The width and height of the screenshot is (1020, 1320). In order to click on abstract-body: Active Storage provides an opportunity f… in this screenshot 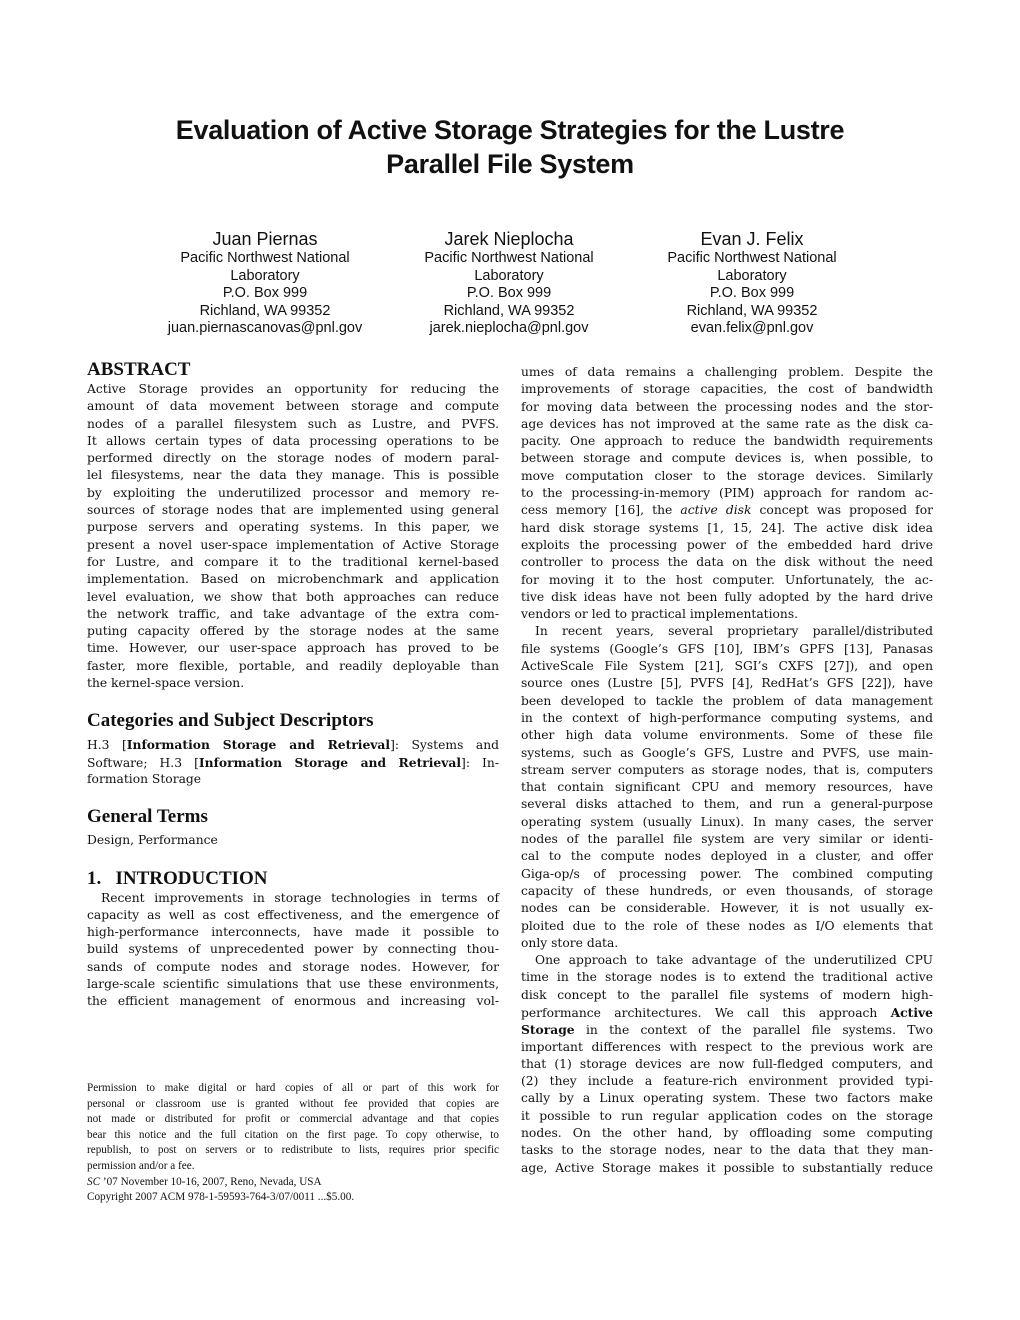, I will do `click(293, 536)`.